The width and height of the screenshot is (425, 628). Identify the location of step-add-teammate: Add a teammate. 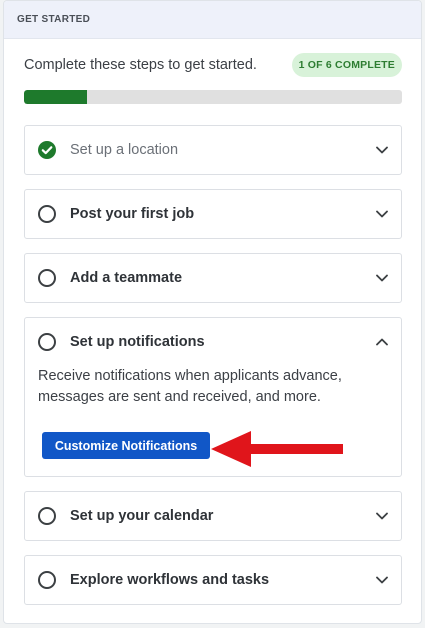
(213, 278).